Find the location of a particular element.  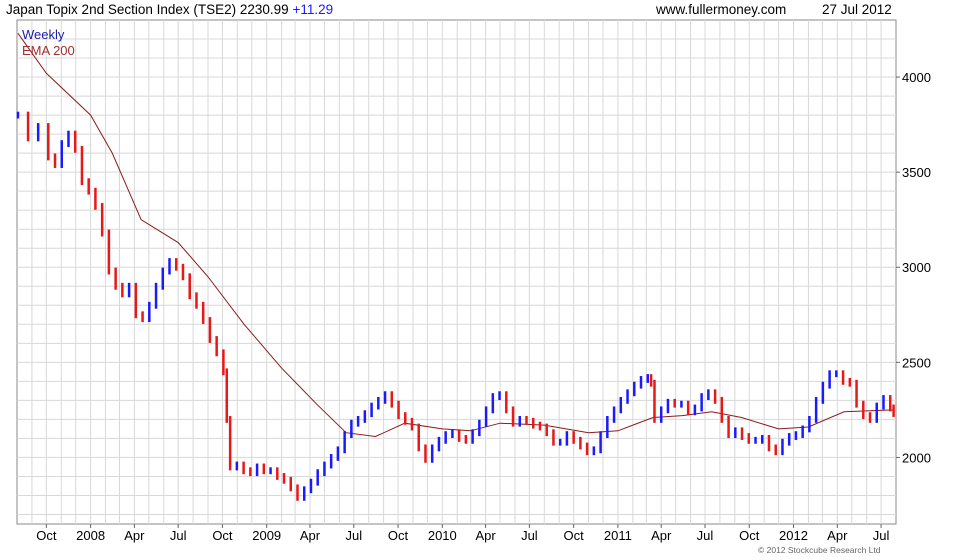

x-tick-label: 2008 is located at coordinates (90, 535).